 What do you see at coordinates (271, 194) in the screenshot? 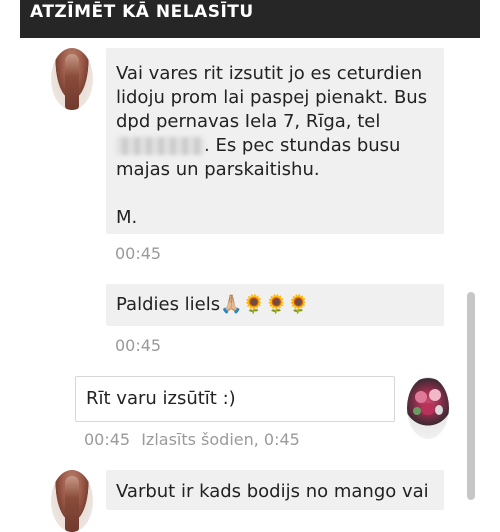
I see `message-line` at bounding box center [271, 194].